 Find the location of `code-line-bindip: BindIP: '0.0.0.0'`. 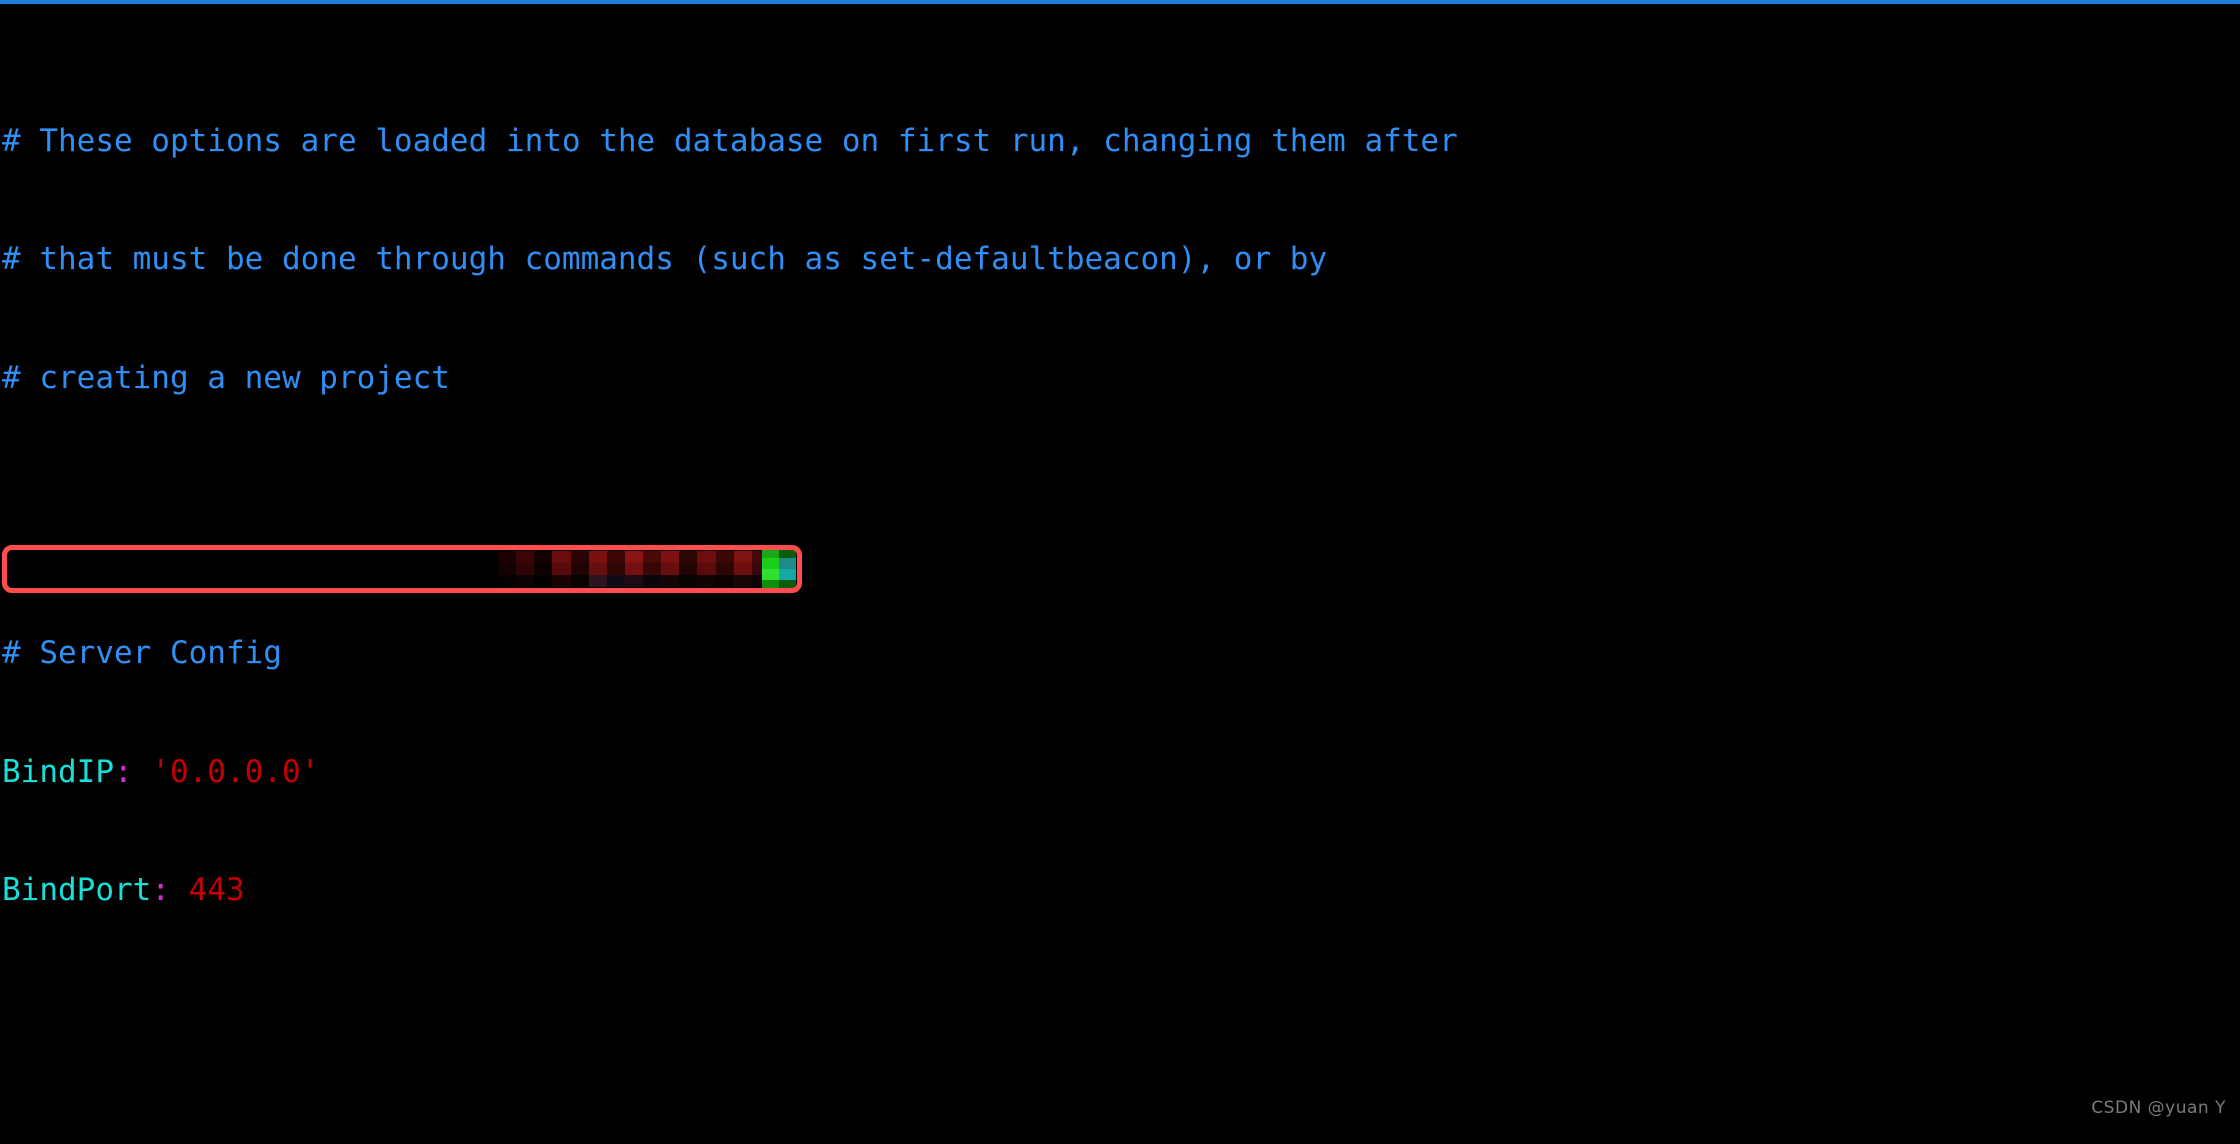

code-line-bindip: BindIP: '0.0.0.0' is located at coordinates (1120, 772).